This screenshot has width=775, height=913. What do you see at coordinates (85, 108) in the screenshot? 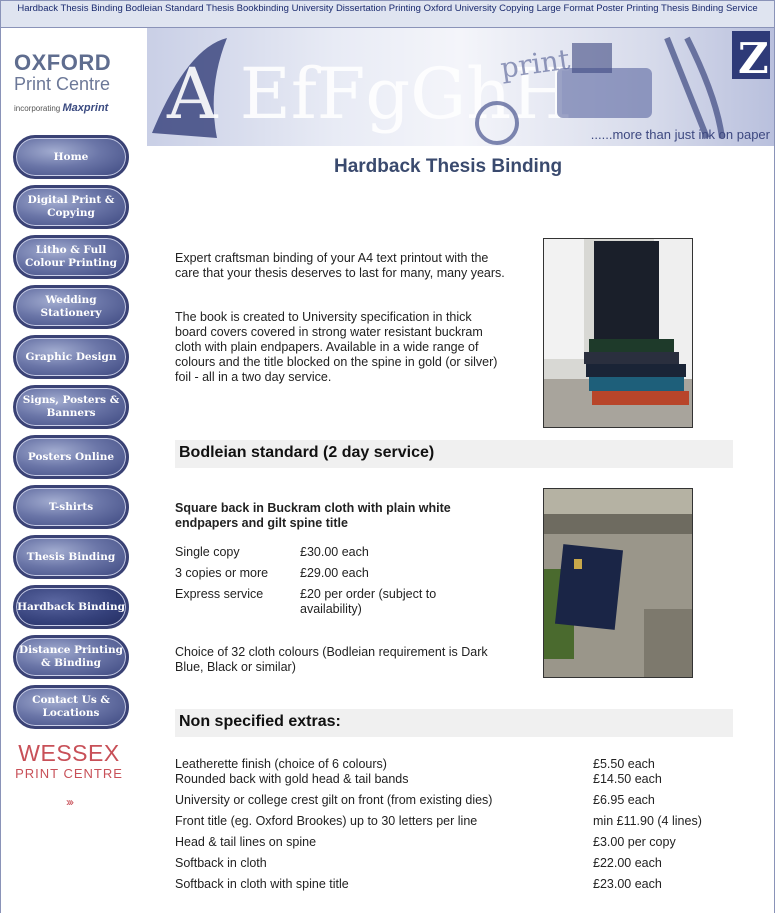
I see `maxprint-brand: Maxprint` at bounding box center [85, 108].